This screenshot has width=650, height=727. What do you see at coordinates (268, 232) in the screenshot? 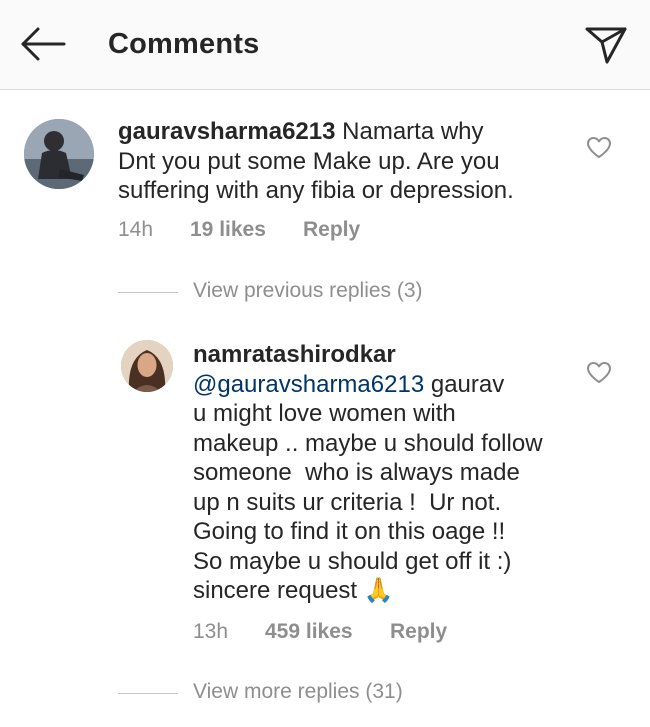
I see `comment-meta: 14h 19 likes Reply` at bounding box center [268, 232].